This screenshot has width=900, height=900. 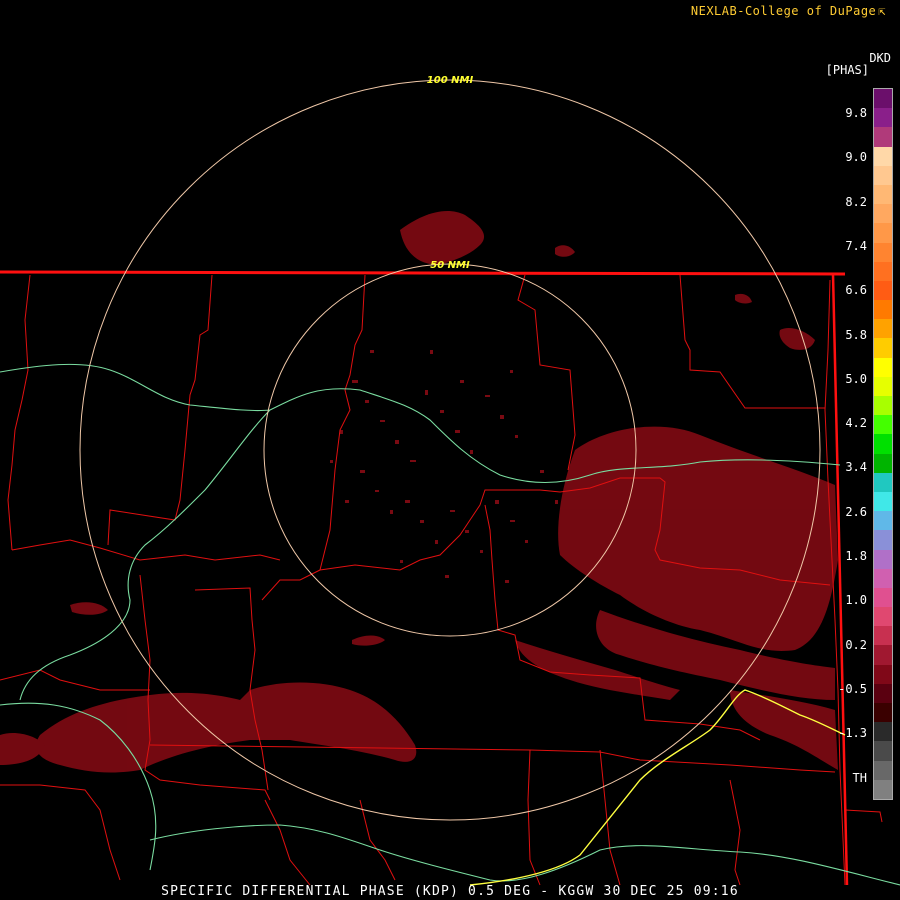 I want to click on legend-tick-label: 0.2, so click(x=856, y=644).